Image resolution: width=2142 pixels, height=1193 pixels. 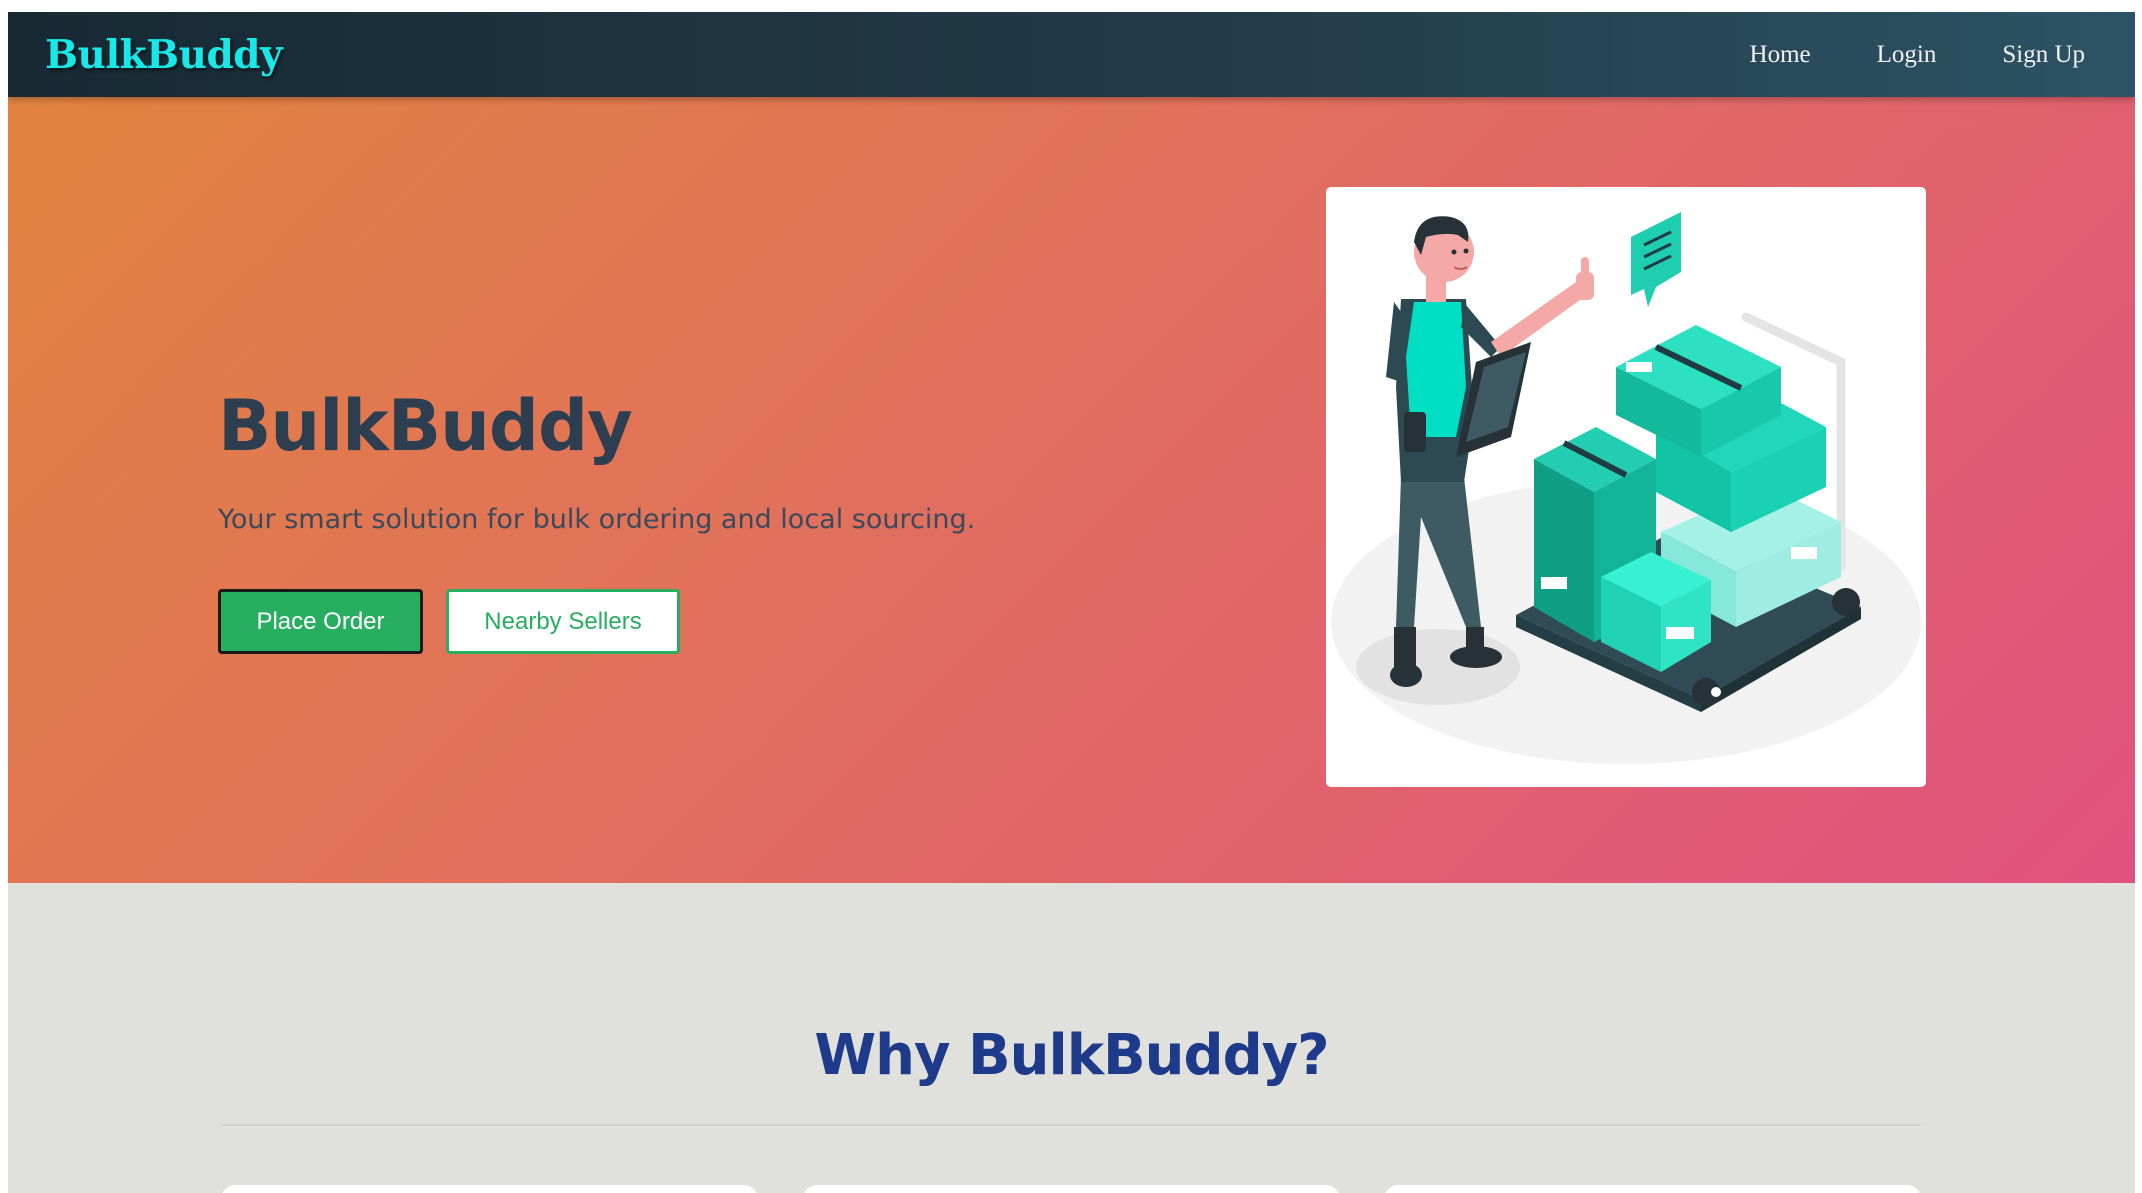 What do you see at coordinates (1907, 55) in the screenshot?
I see `nav-login-link: Login` at bounding box center [1907, 55].